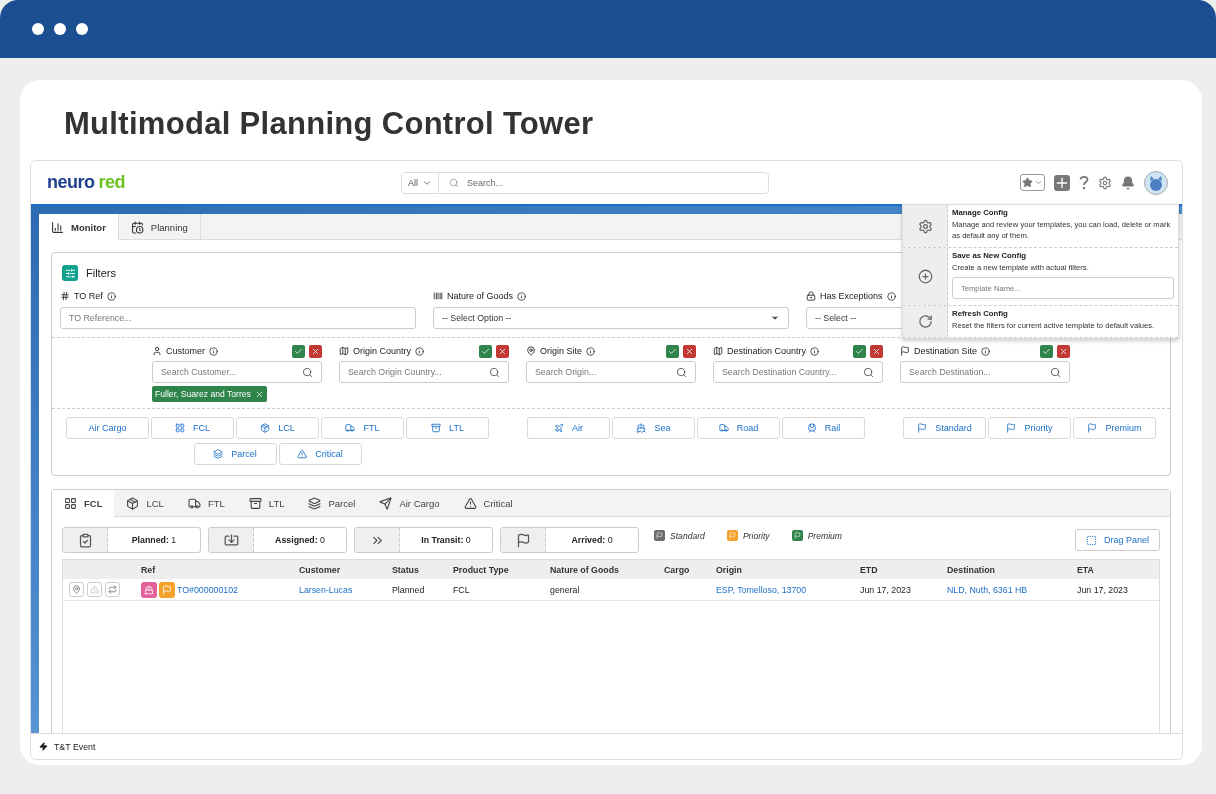  I want to click on window-dot, so click(60, 29).